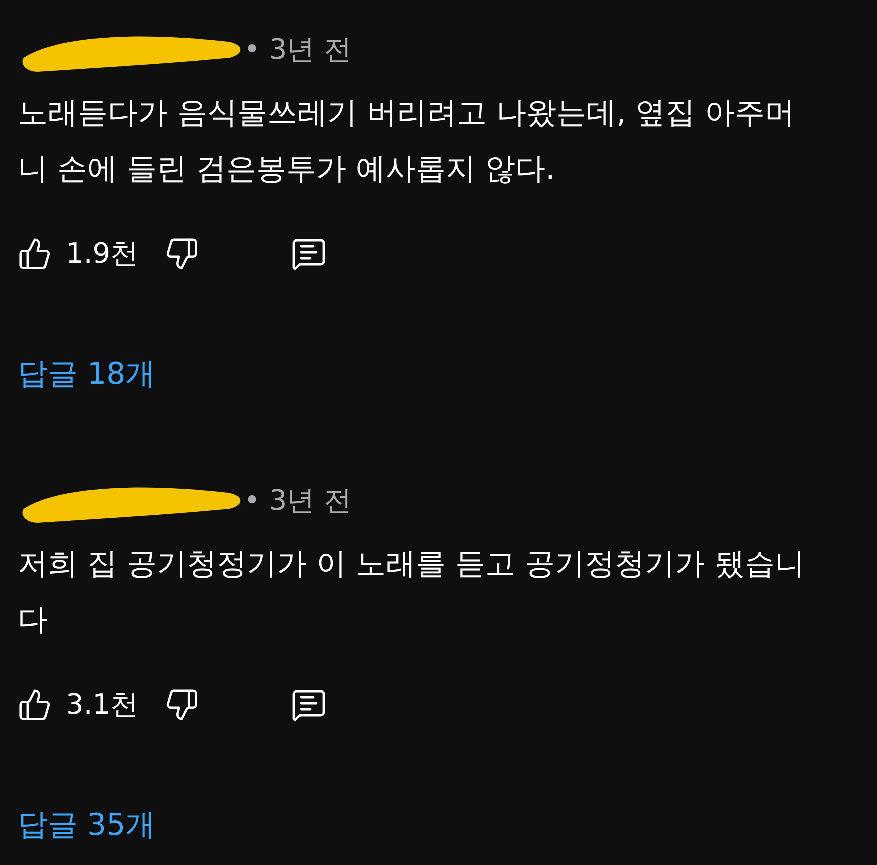 Image resolution: width=877 pixels, height=865 pixels. What do you see at coordinates (87, 825) in the screenshot?
I see `replies-link: 답글 35개` at bounding box center [87, 825].